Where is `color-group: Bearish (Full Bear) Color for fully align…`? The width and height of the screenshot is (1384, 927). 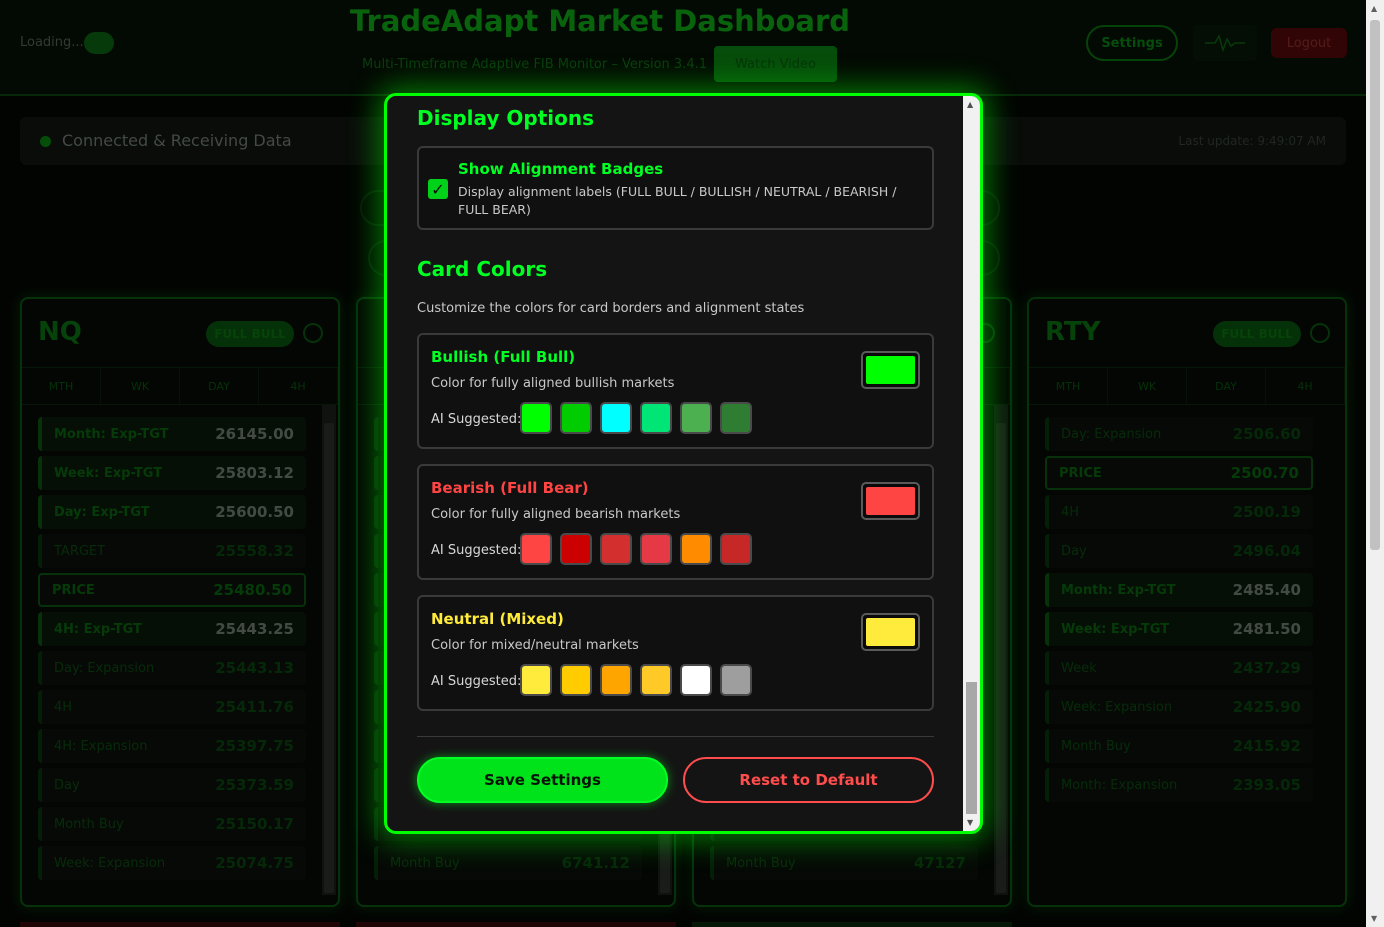 color-group: Bearish (Full Bear) Color for fully align… is located at coordinates (675, 522).